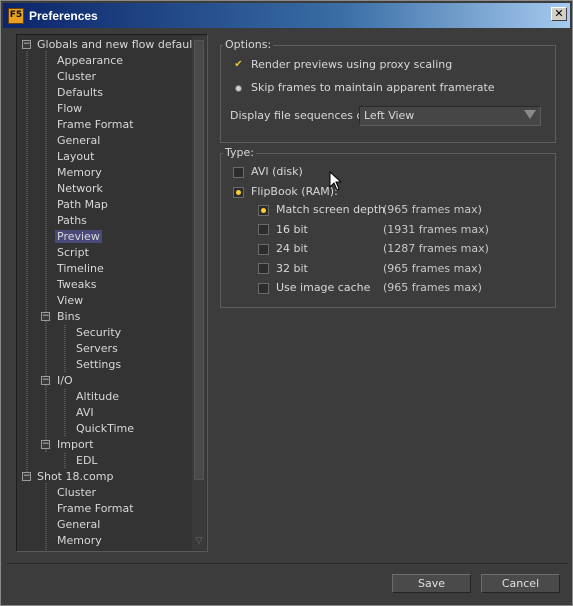  Describe the element at coordinates (75, 157) in the screenshot. I see `tree-item: Layout` at that location.